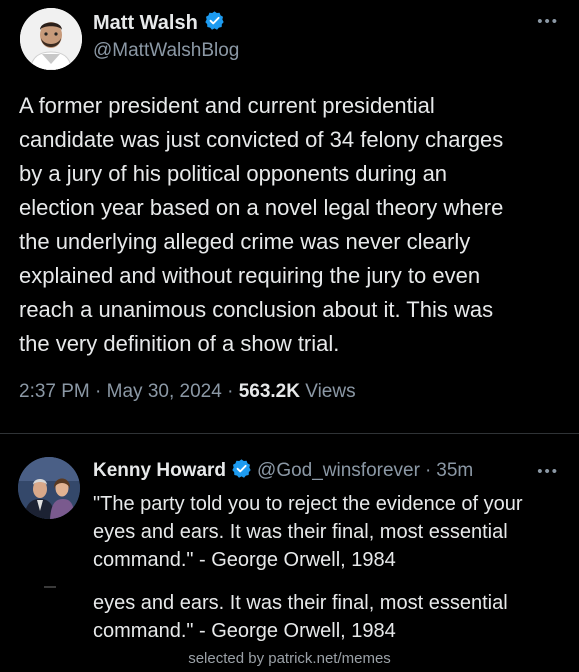  I want to click on author-handle: @MattWalshBlog, so click(166, 51).